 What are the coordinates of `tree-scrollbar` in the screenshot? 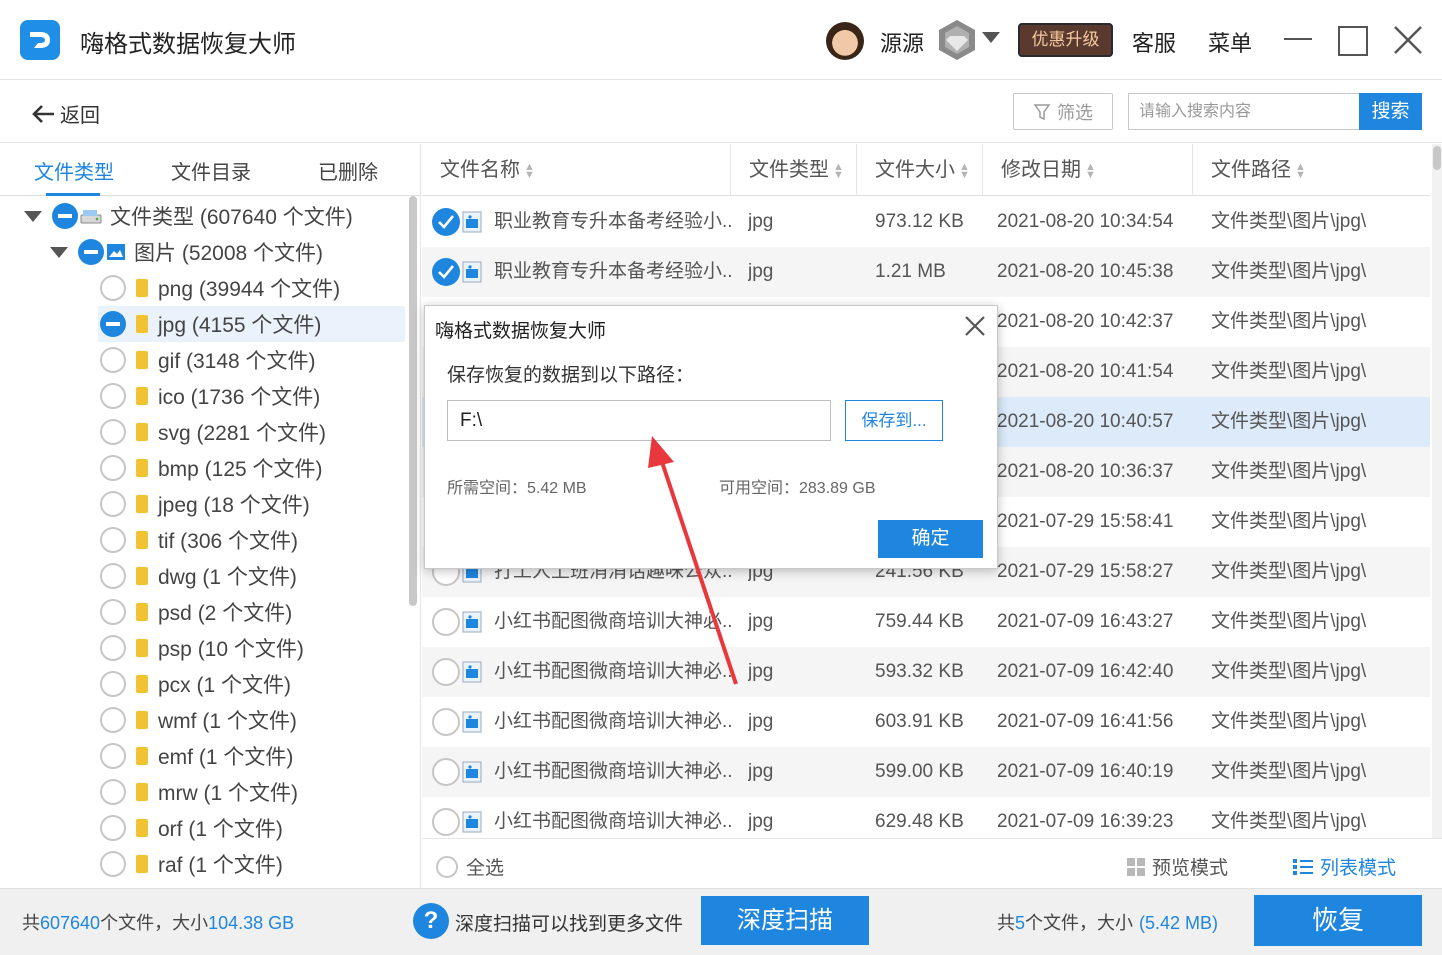 It's located at (413, 401).